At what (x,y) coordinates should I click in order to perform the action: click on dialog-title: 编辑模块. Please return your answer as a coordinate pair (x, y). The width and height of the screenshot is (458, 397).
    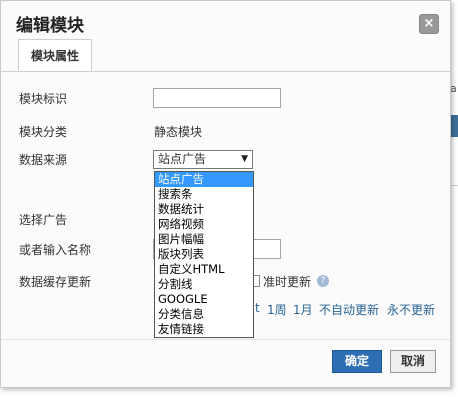
    Looking at the image, I should click on (50, 26).